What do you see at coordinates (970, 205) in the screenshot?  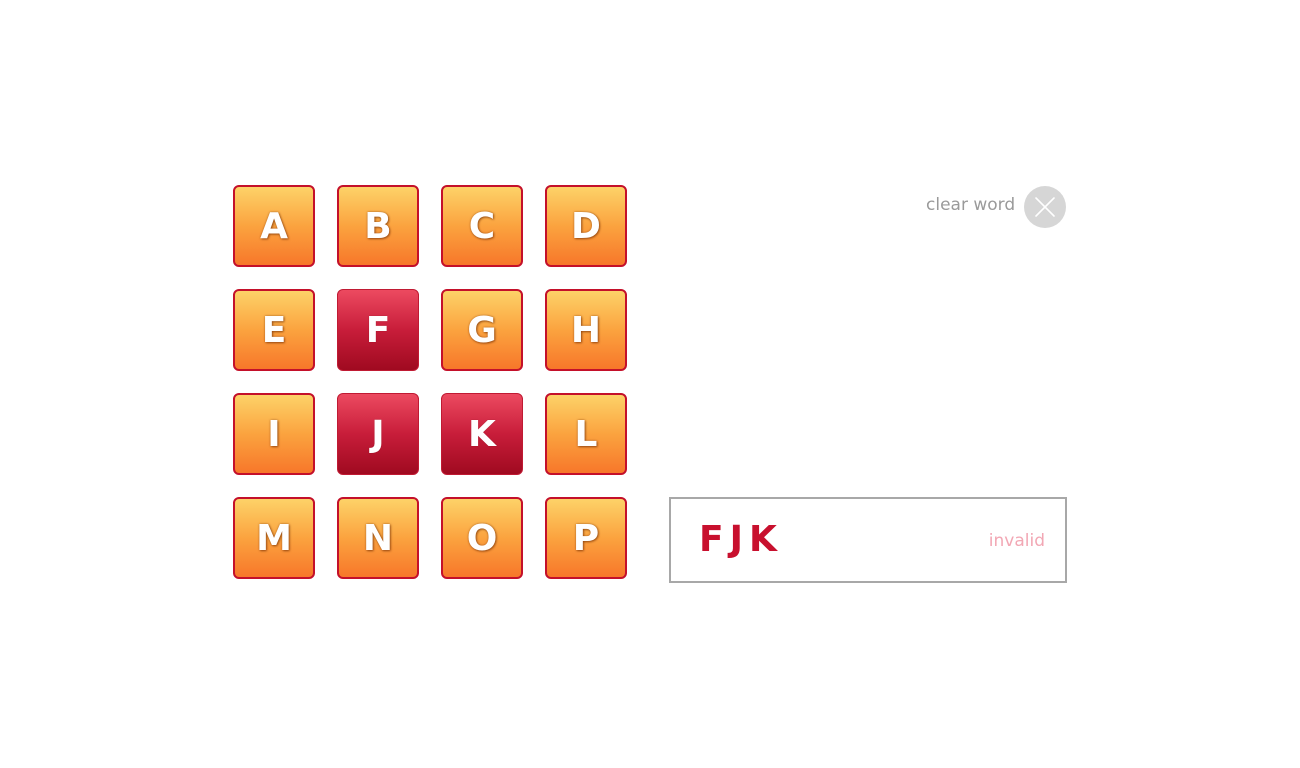 I see `clear-word-label: clear word` at bounding box center [970, 205].